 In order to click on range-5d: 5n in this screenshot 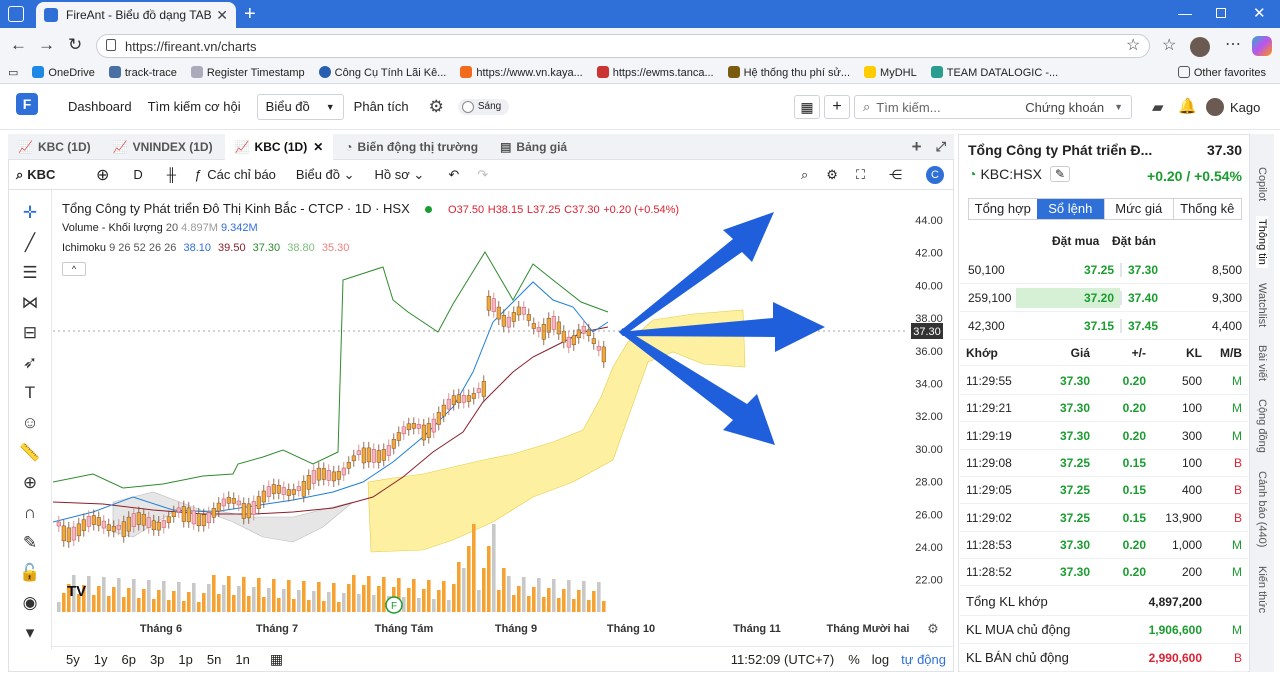, I will do `click(214, 659)`.